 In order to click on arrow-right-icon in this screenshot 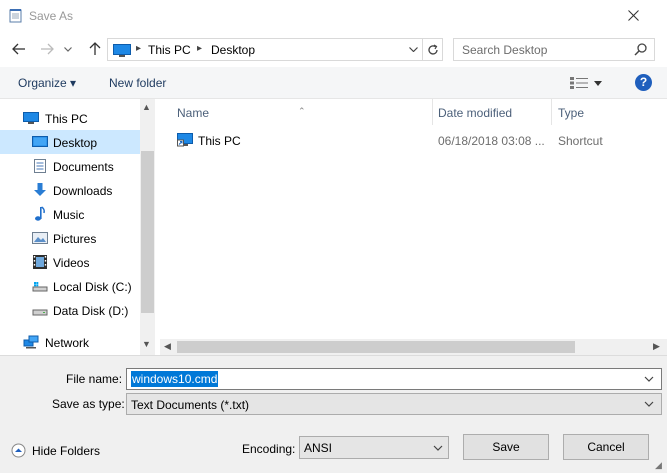, I will do `click(47, 49)`.